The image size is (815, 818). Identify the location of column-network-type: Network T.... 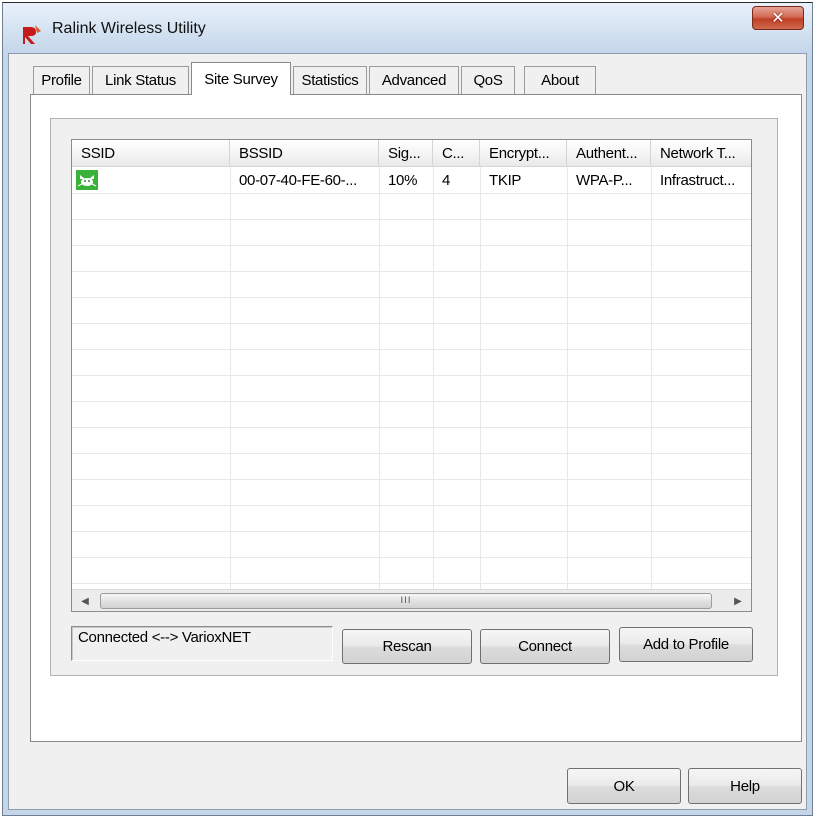
(701, 153).